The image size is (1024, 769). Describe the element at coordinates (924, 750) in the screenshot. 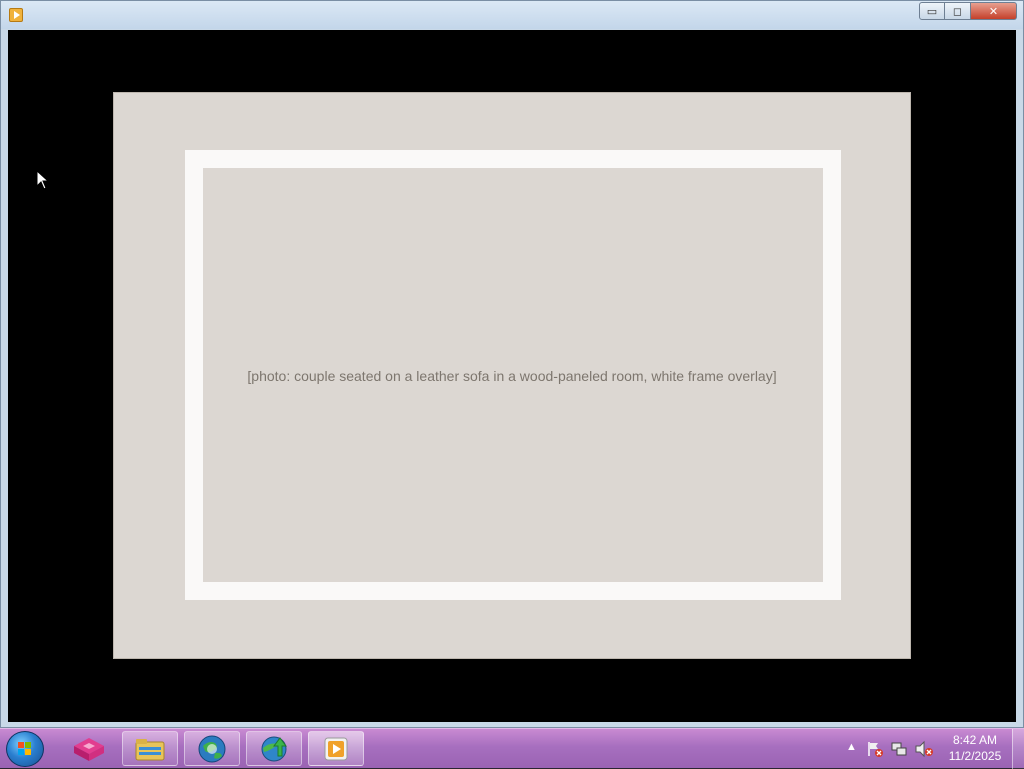

I see `volume-muted-icon` at that location.